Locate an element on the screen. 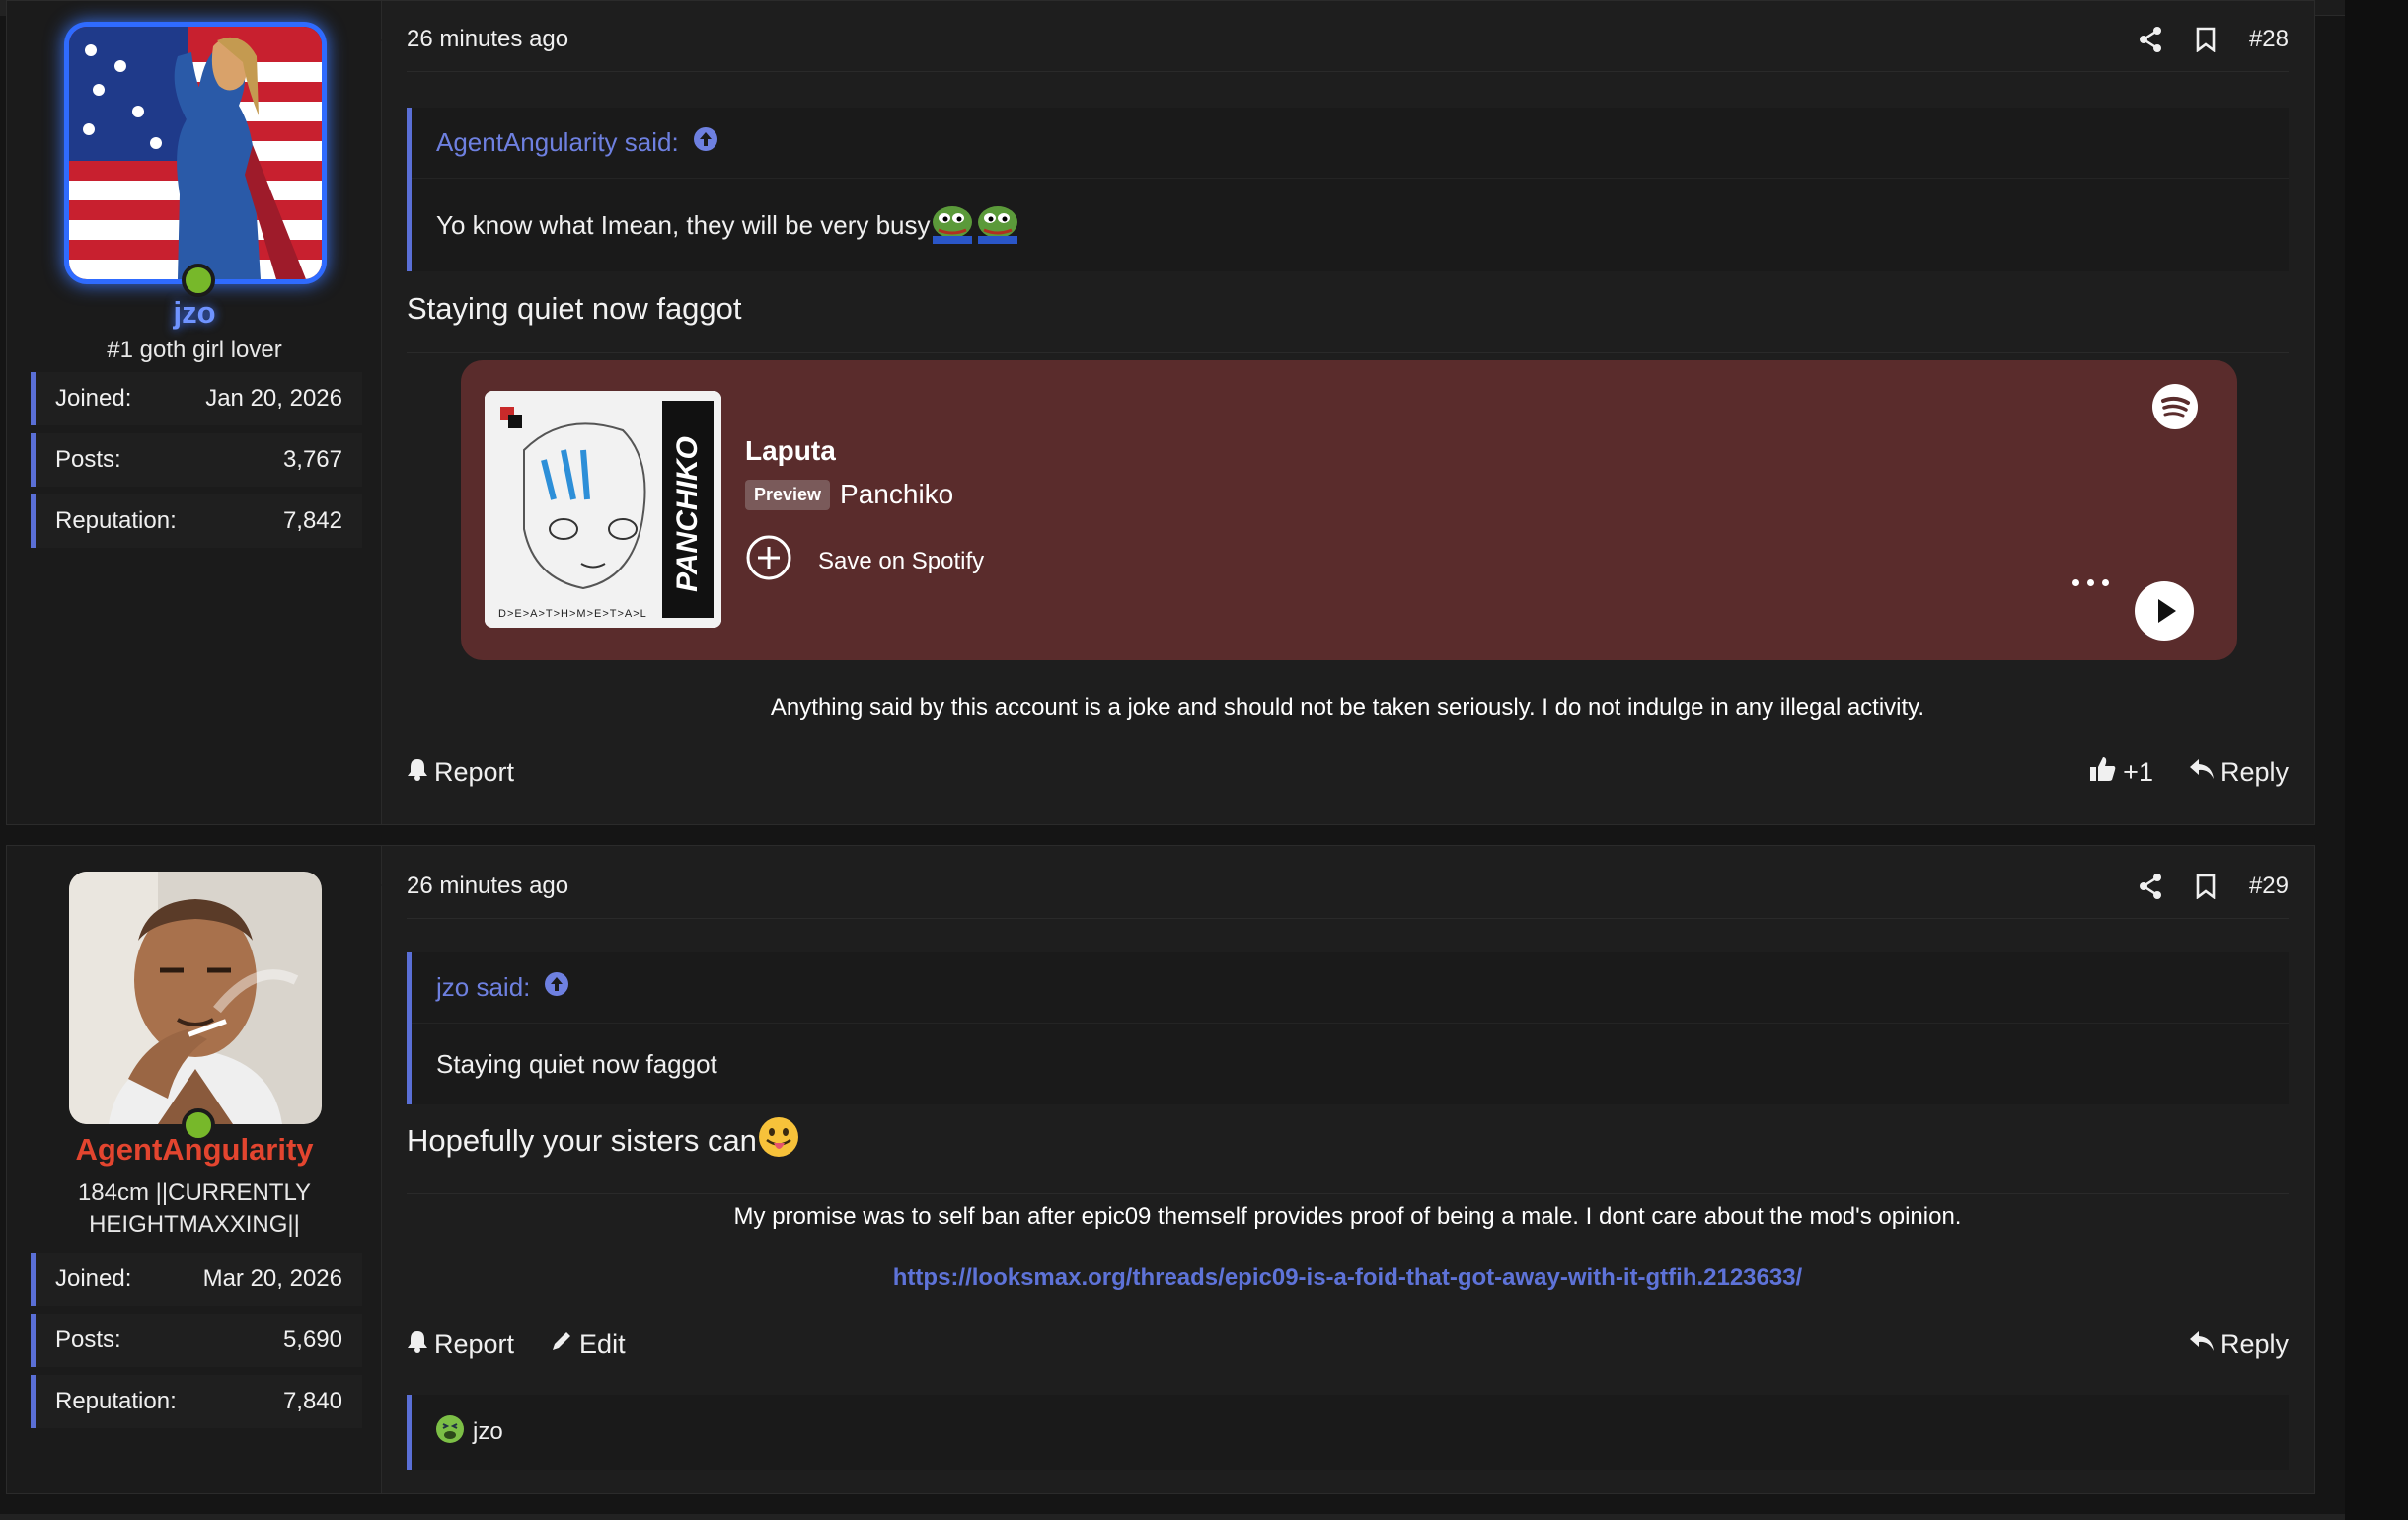  quote-author: jzo said: is located at coordinates (483, 987).